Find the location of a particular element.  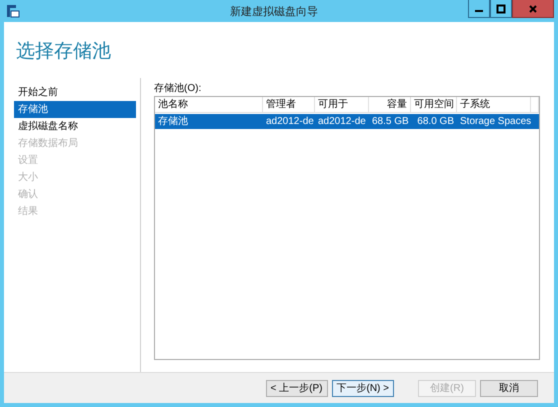

close-button is located at coordinates (533, 9).